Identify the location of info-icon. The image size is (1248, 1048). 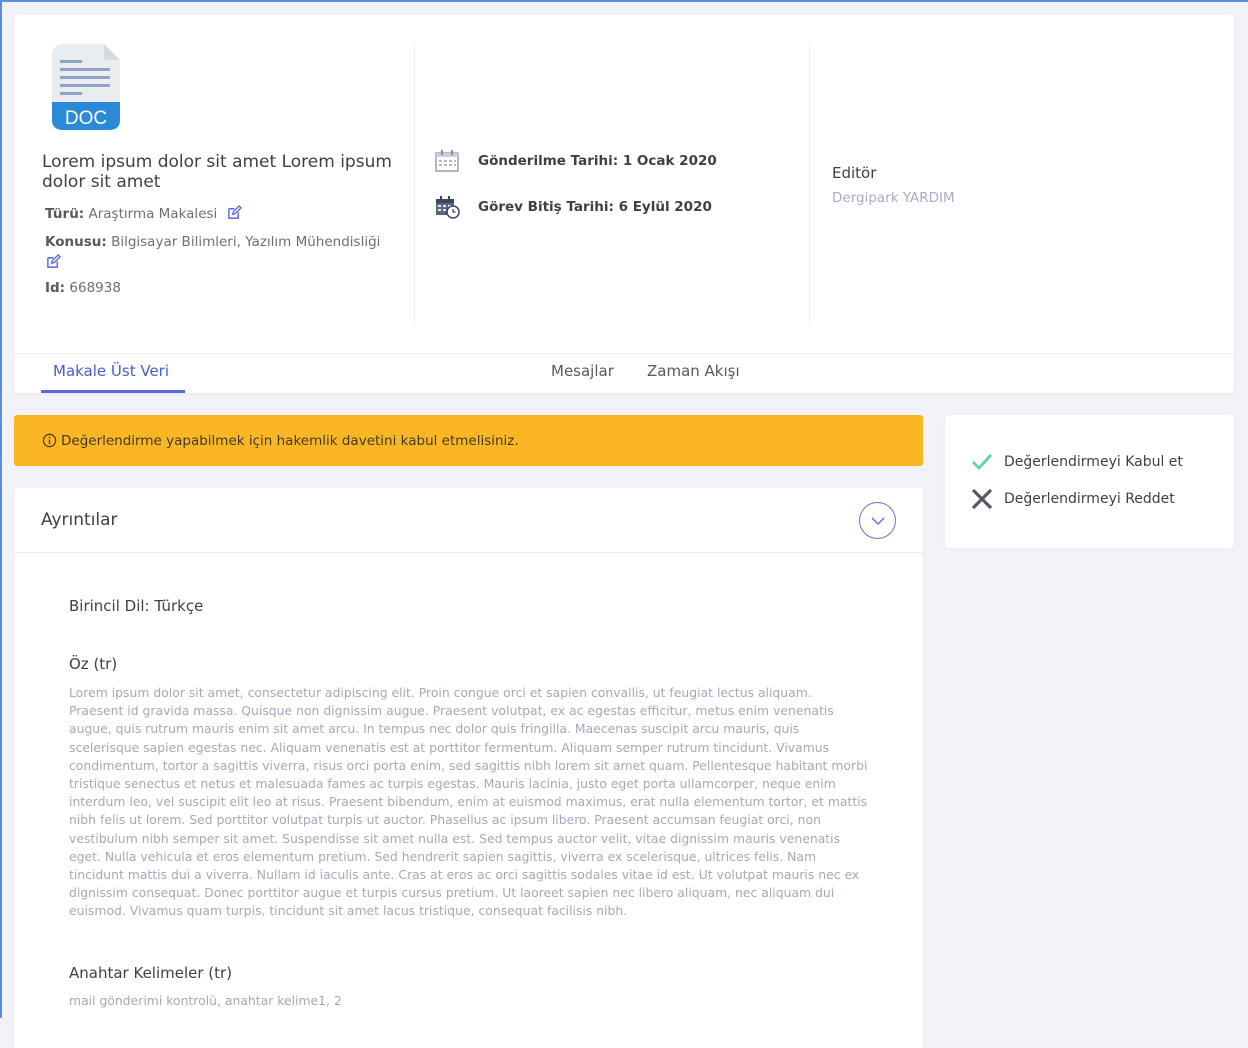
(49, 440).